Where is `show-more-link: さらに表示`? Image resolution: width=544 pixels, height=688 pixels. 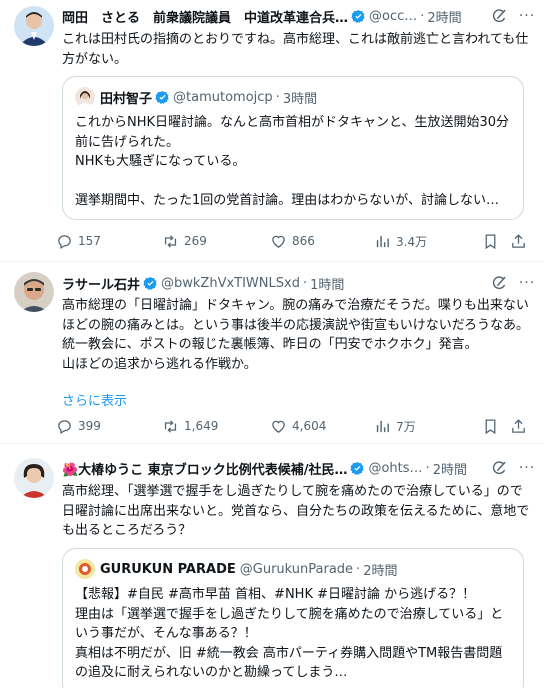
show-more-link: さらに表示 is located at coordinates (94, 399).